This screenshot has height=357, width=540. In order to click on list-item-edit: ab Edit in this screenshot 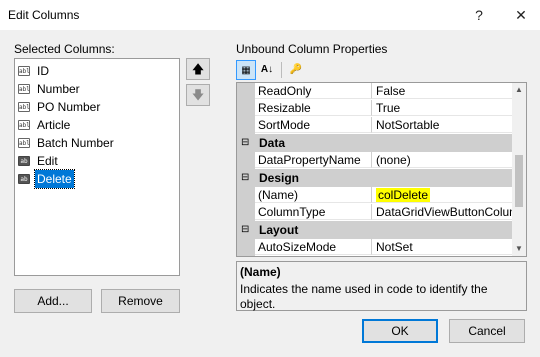, I will do `click(39, 161)`.